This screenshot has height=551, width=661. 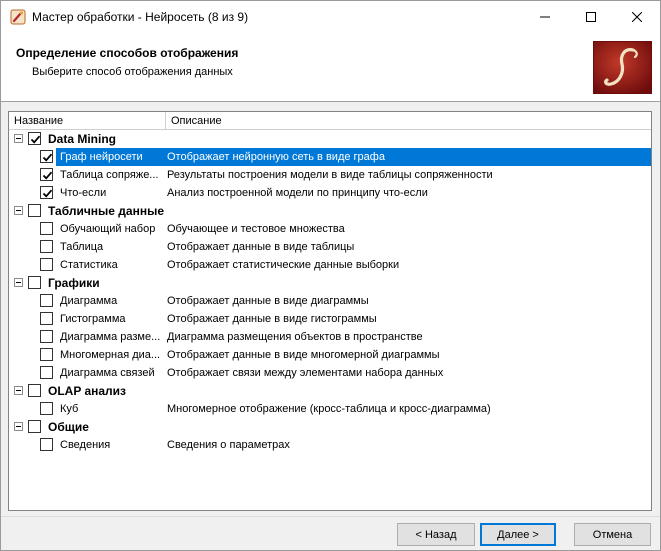 I want to click on close-icon, so click(x=637, y=16).